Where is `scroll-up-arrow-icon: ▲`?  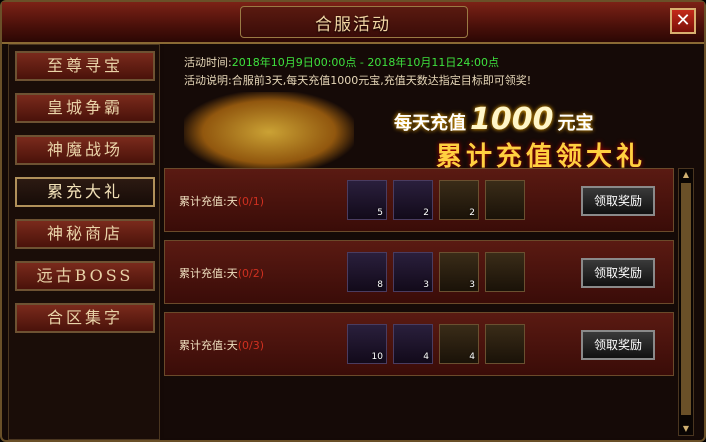
scroll-up-arrow-icon: ▲ is located at coordinates (686, 175).